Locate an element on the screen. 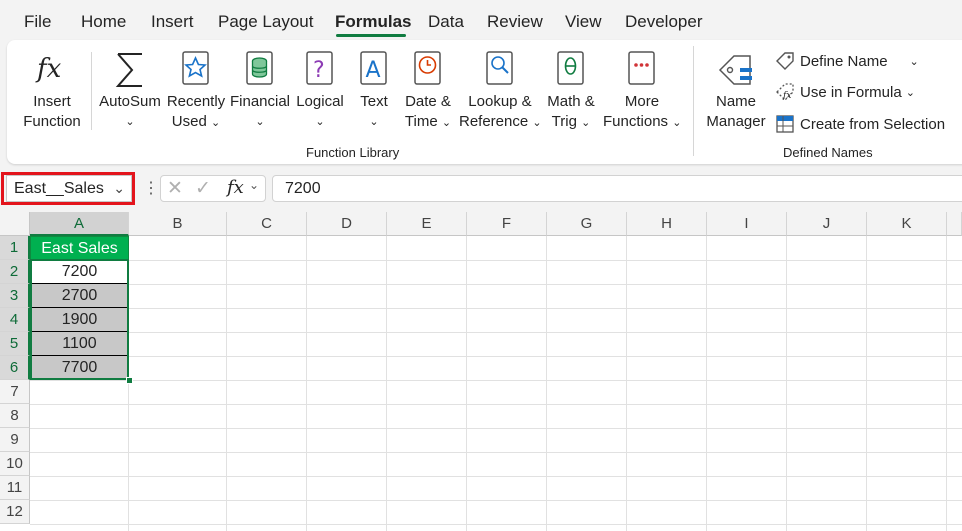 The height and width of the screenshot is (531, 962). math-trig-button: Math & Trig ⌄ is located at coordinates (571, 90).